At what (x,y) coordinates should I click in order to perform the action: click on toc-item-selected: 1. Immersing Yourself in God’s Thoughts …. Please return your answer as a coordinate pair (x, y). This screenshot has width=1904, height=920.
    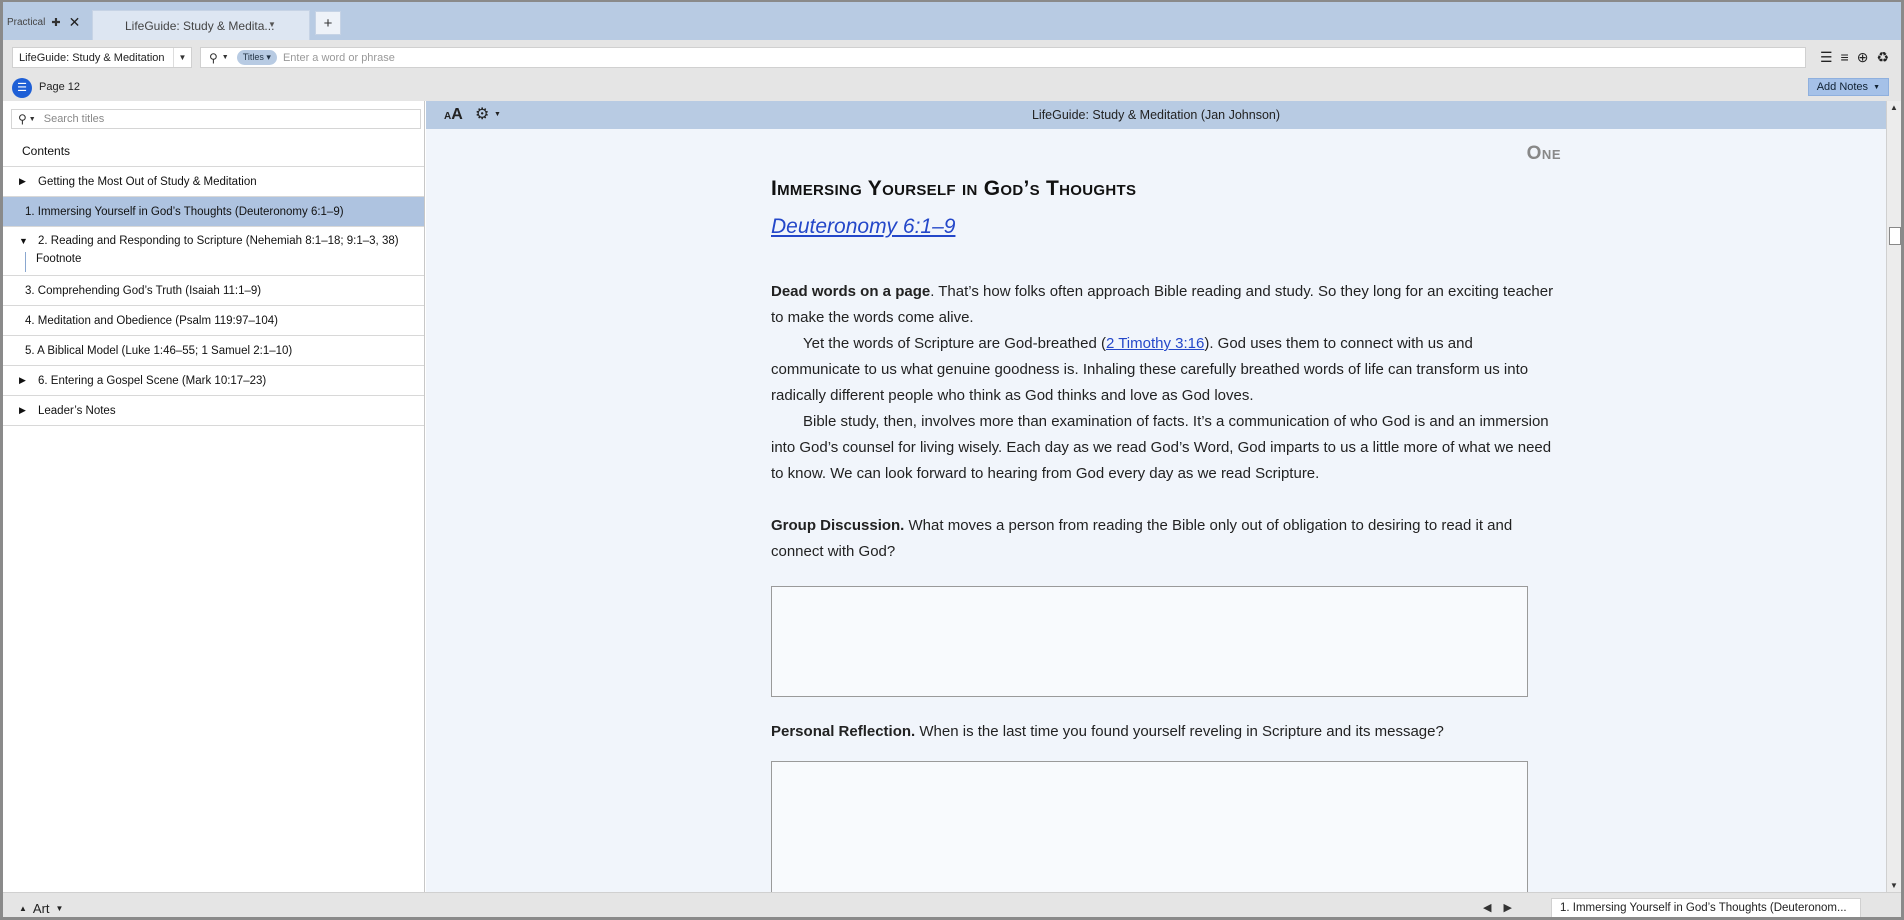
    Looking at the image, I should click on (213, 211).